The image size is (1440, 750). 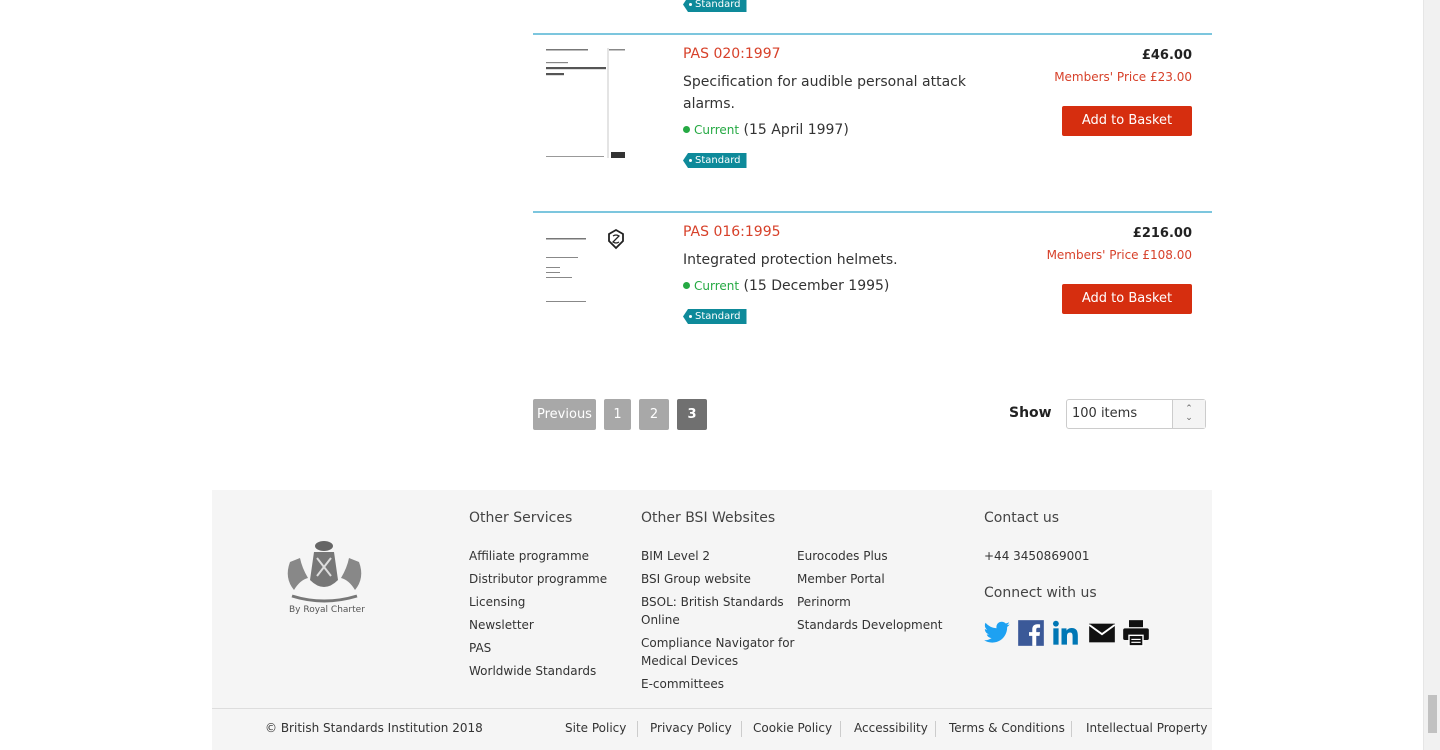 I want to click on show-label: Show, so click(x=1030, y=413).